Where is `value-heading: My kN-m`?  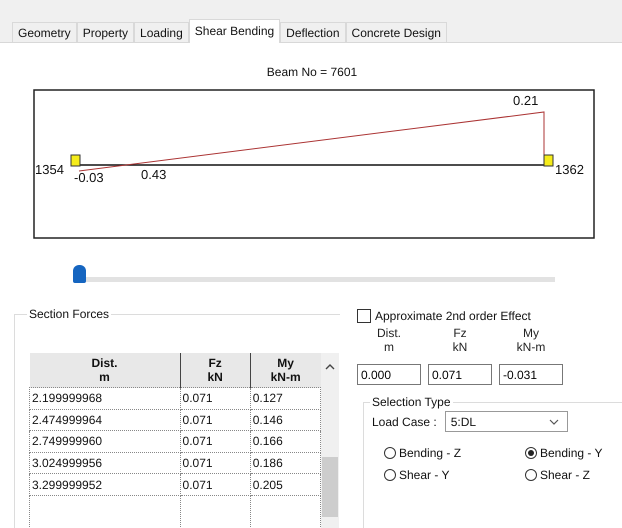
value-heading: My kN-m is located at coordinates (531, 341).